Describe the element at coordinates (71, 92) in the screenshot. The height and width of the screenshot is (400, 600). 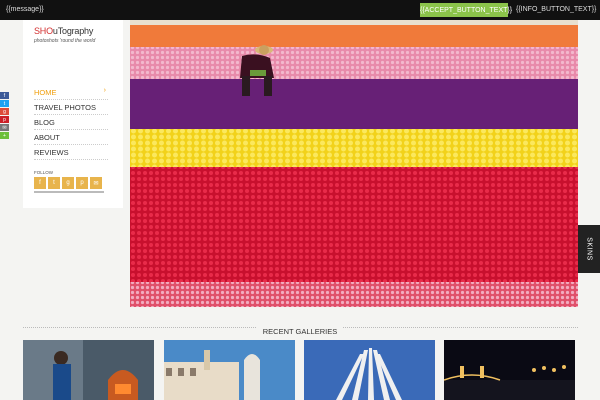
I see `nav-item-home: HOME ›` at that location.